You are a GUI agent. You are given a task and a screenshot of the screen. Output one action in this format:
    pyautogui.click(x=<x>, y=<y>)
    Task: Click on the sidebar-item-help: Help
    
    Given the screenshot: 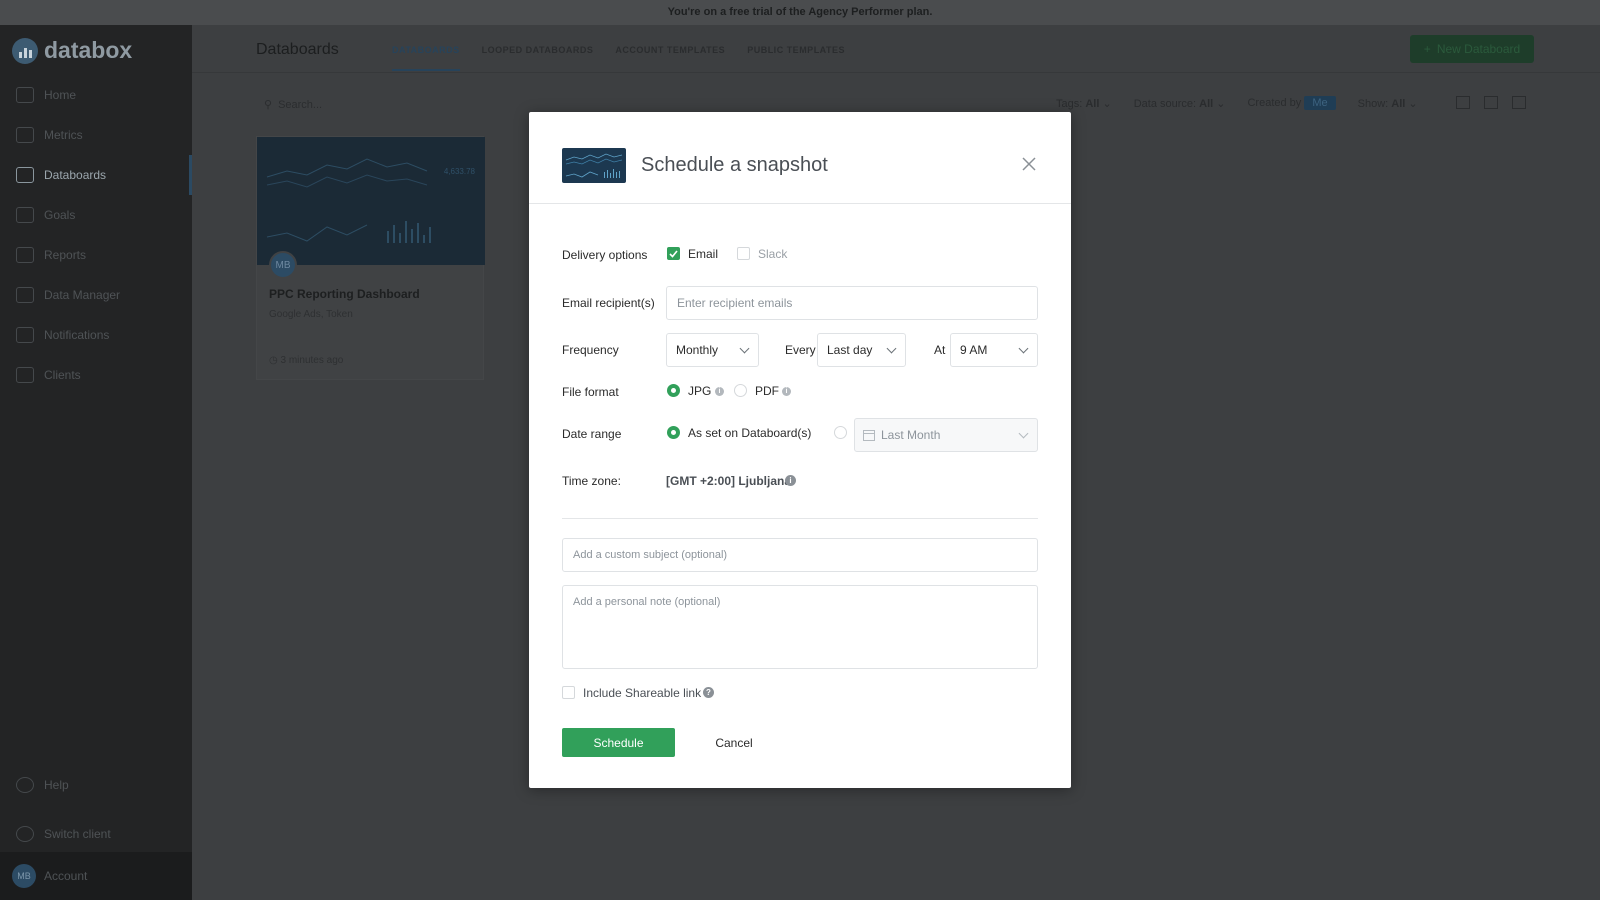 What is the action you would take?
    pyautogui.click(x=96, y=785)
    